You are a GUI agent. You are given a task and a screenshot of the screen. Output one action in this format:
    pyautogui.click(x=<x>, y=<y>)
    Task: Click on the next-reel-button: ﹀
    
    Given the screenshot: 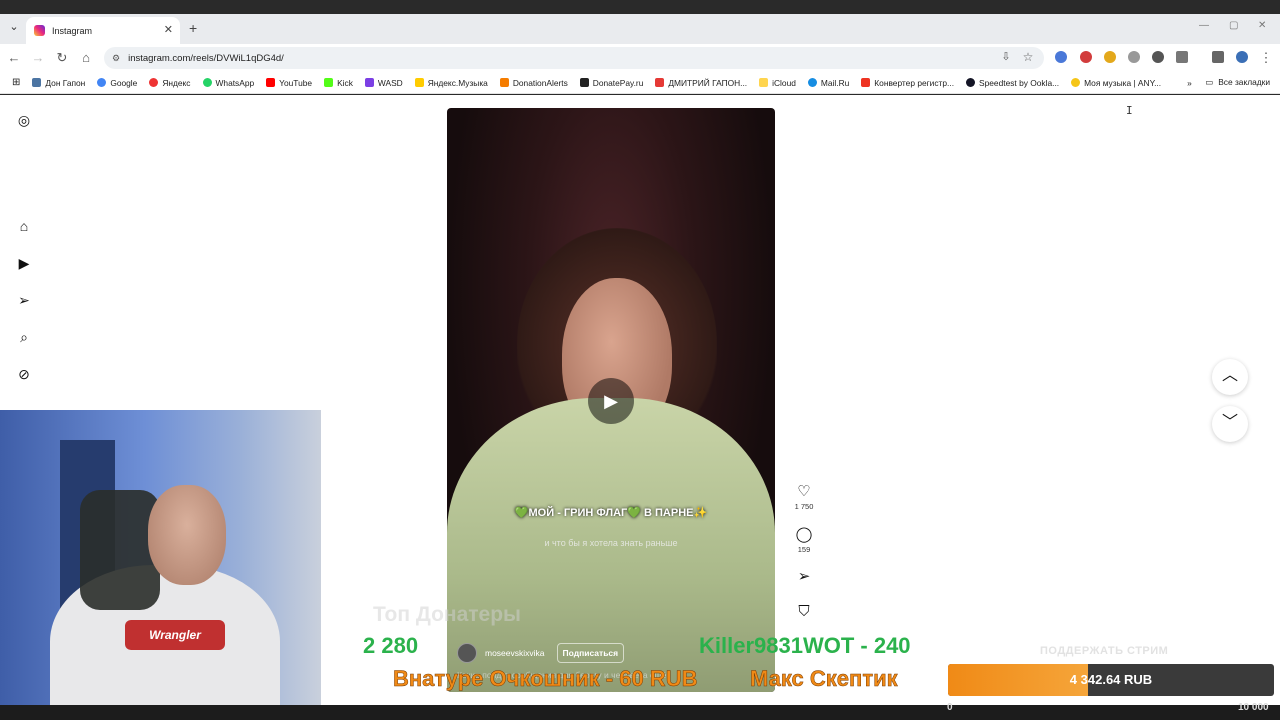 What is the action you would take?
    pyautogui.click(x=1230, y=424)
    